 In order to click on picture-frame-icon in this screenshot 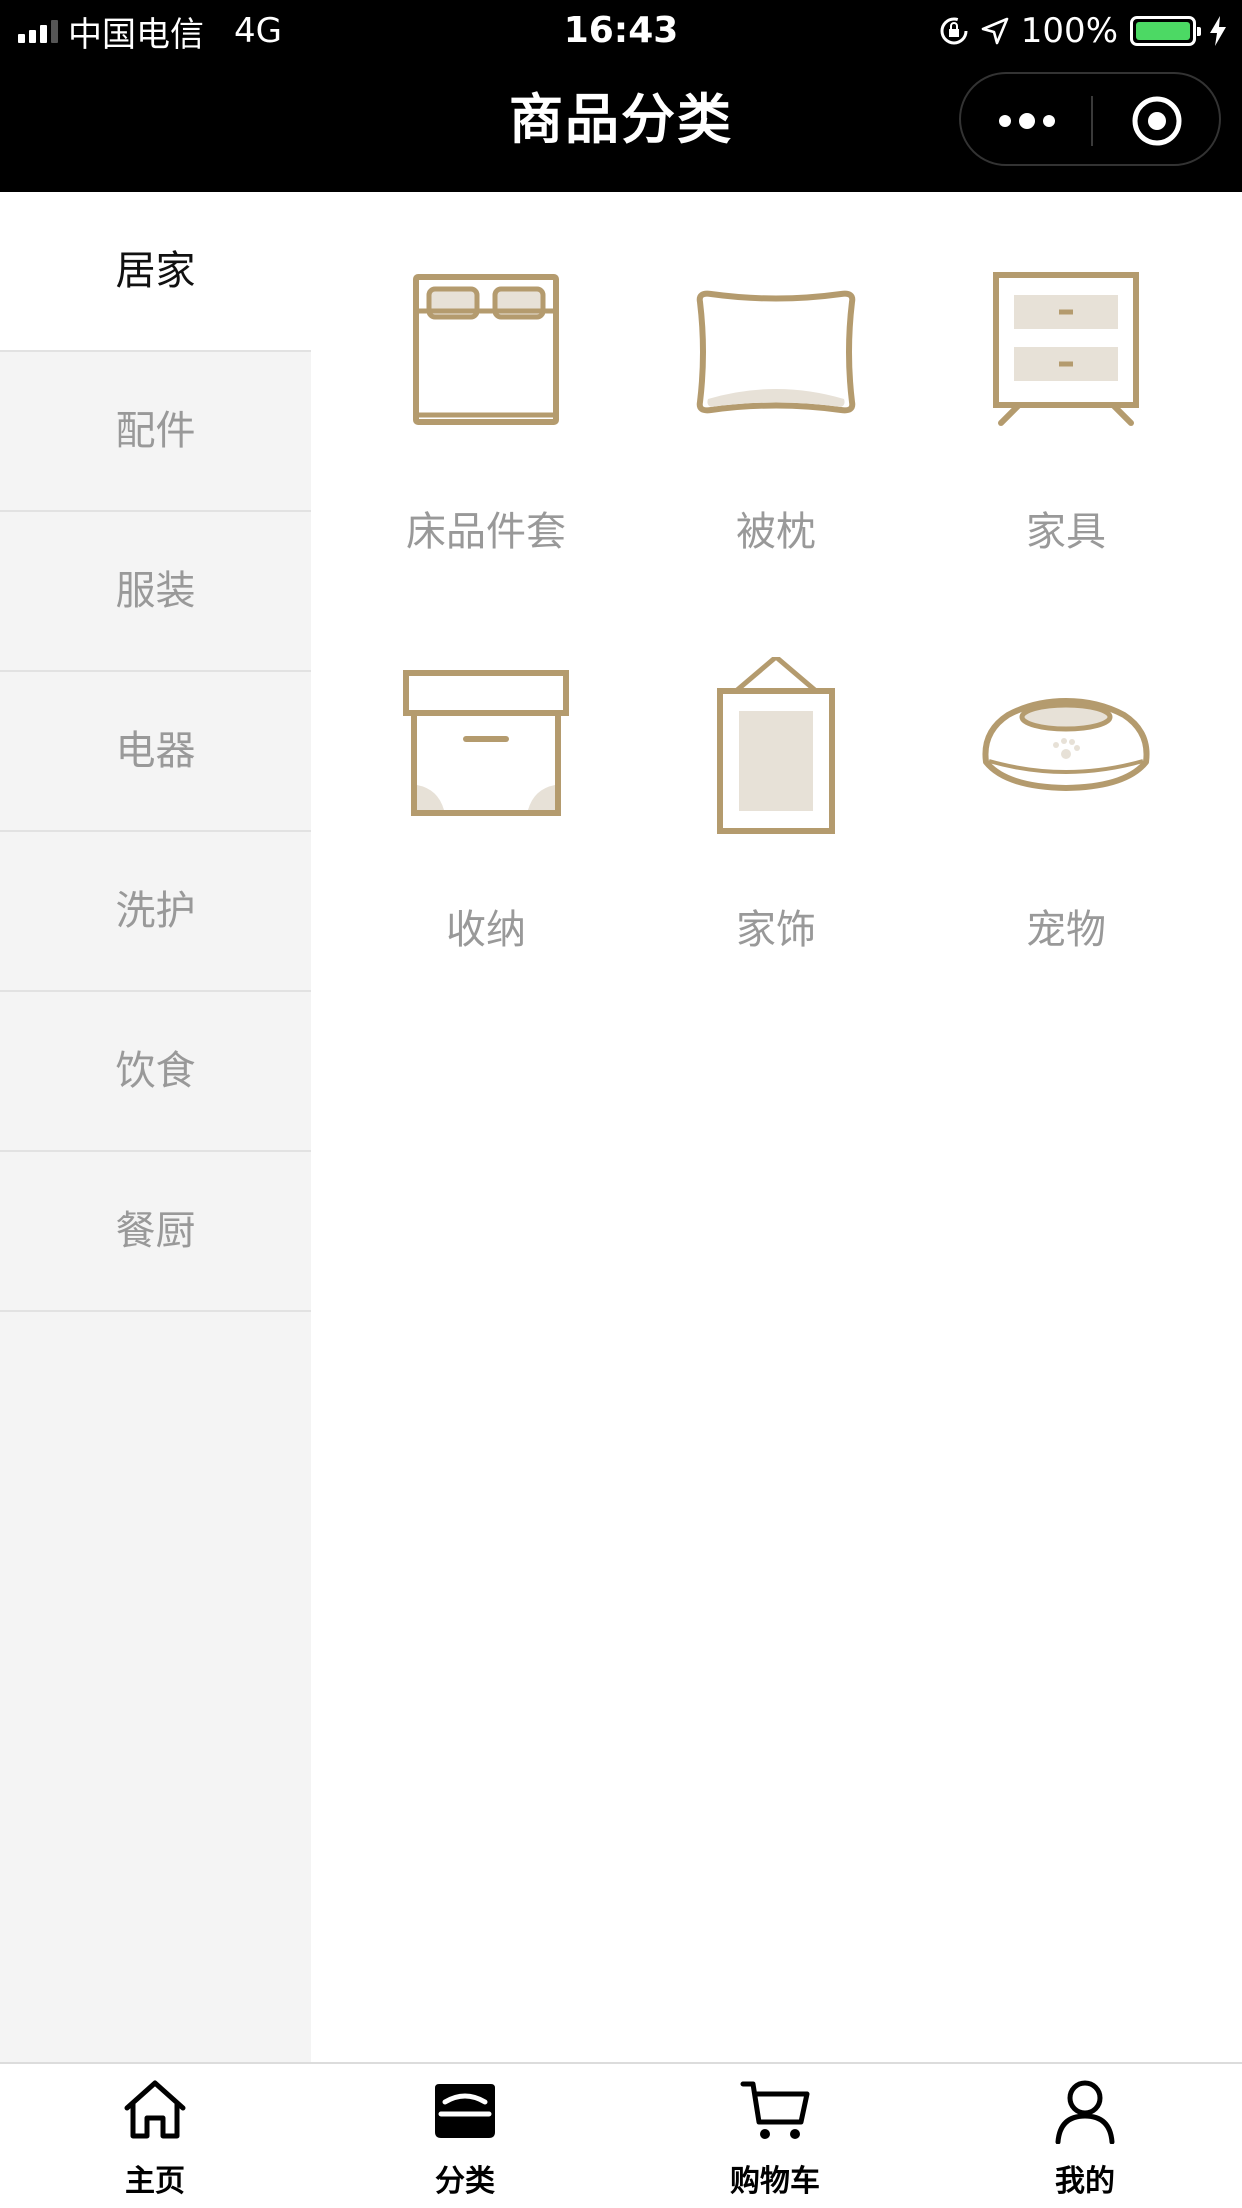, I will do `click(776, 745)`.